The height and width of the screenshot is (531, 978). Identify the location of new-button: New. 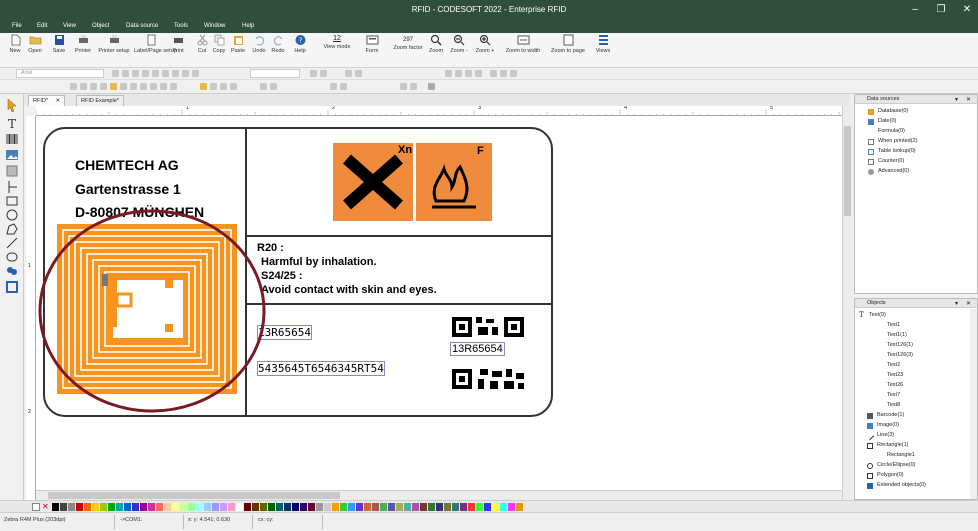
(15, 50).